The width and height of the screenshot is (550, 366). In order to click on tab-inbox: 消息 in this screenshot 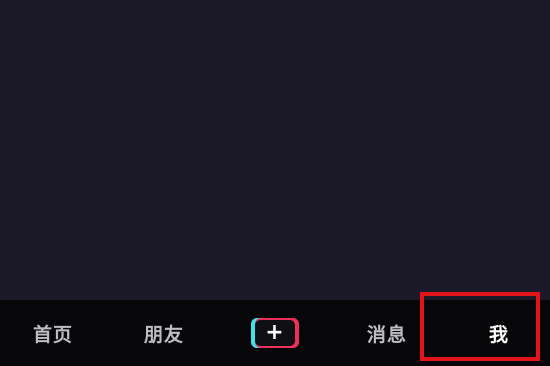, I will do `click(387, 333)`.